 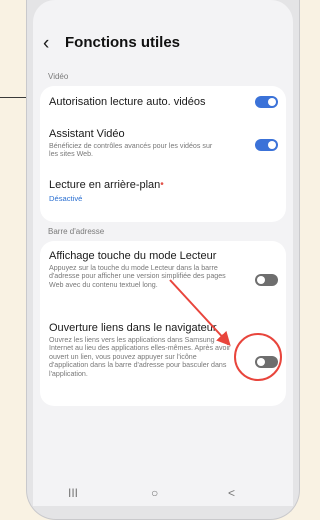 I want to click on open-links-toggle, so click(x=266, y=362).